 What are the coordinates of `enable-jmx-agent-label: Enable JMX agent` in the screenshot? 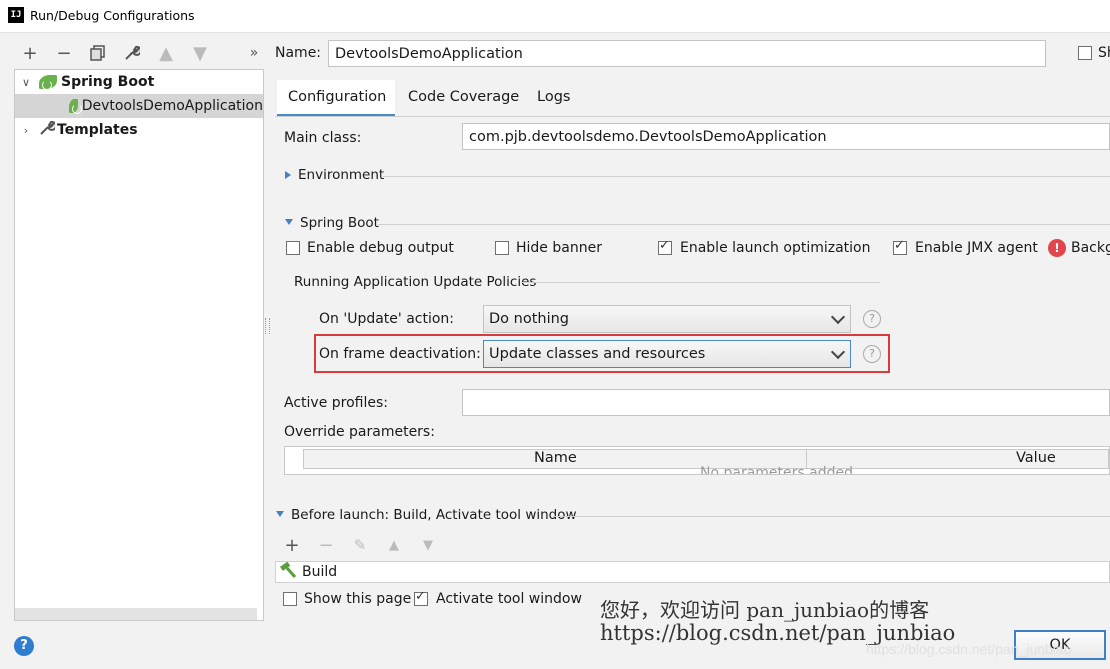 It's located at (976, 248).